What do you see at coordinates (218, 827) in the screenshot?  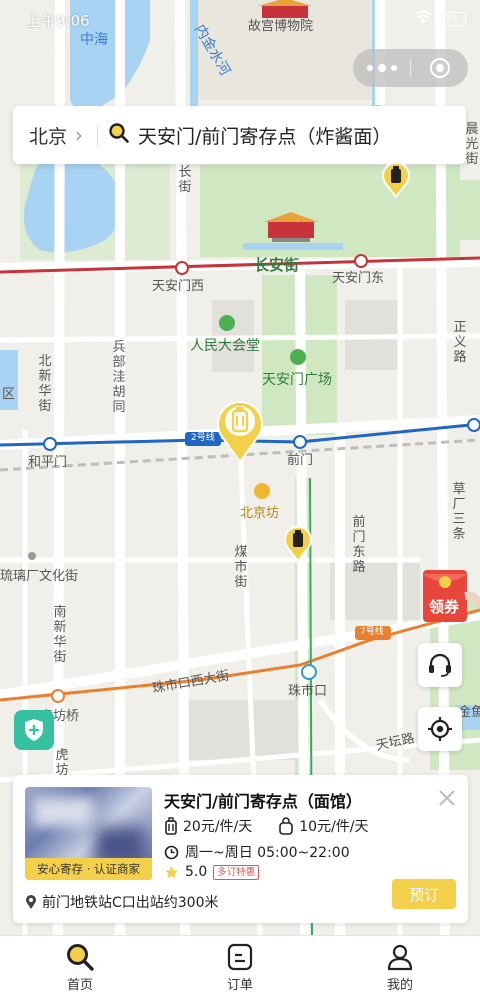 I see `price-large-text: 20元/件/天` at bounding box center [218, 827].